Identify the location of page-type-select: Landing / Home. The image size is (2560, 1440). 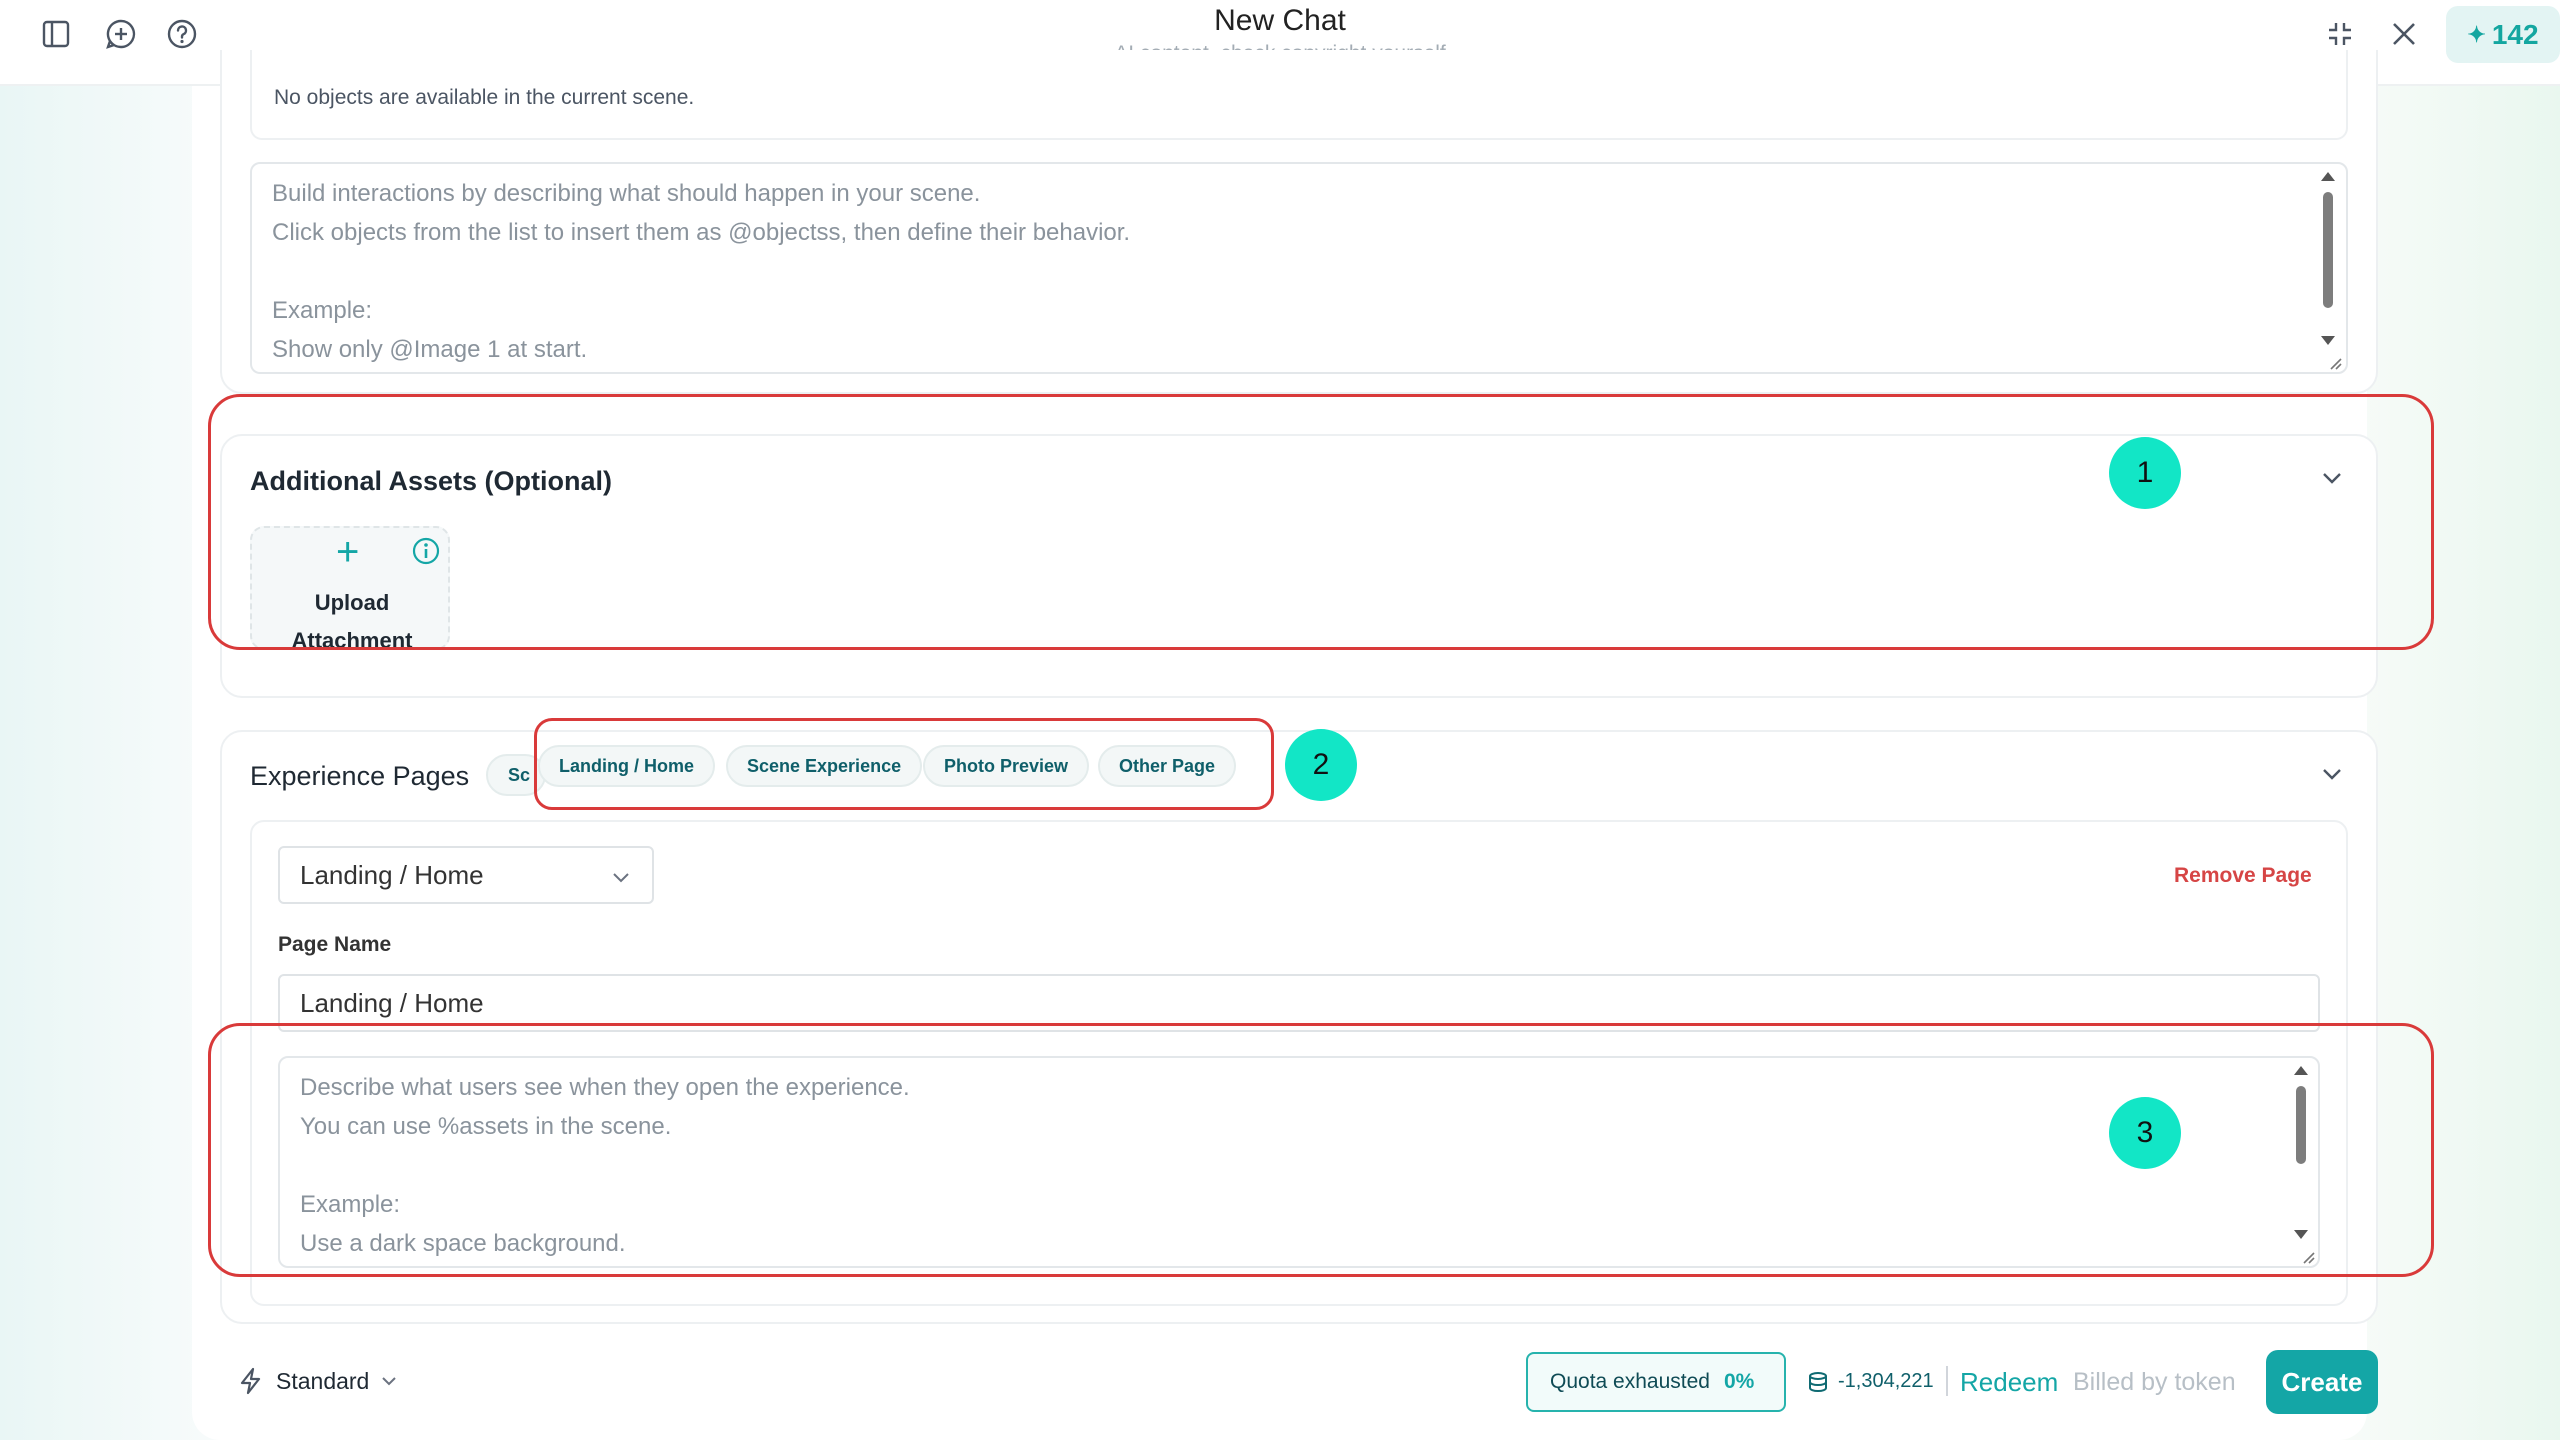
(466, 875).